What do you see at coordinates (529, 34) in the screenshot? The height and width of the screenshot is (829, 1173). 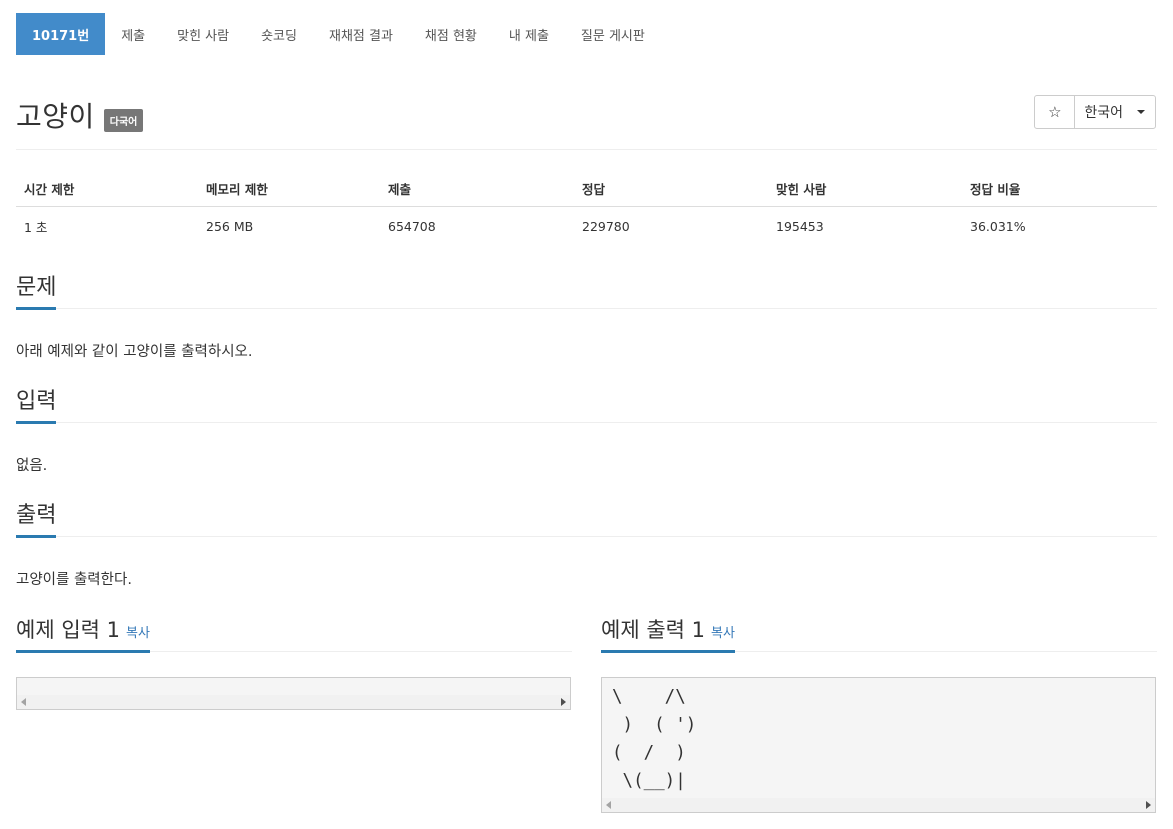 I see `tab-my-submissions: 내 제출` at bounding box center [529, 34].